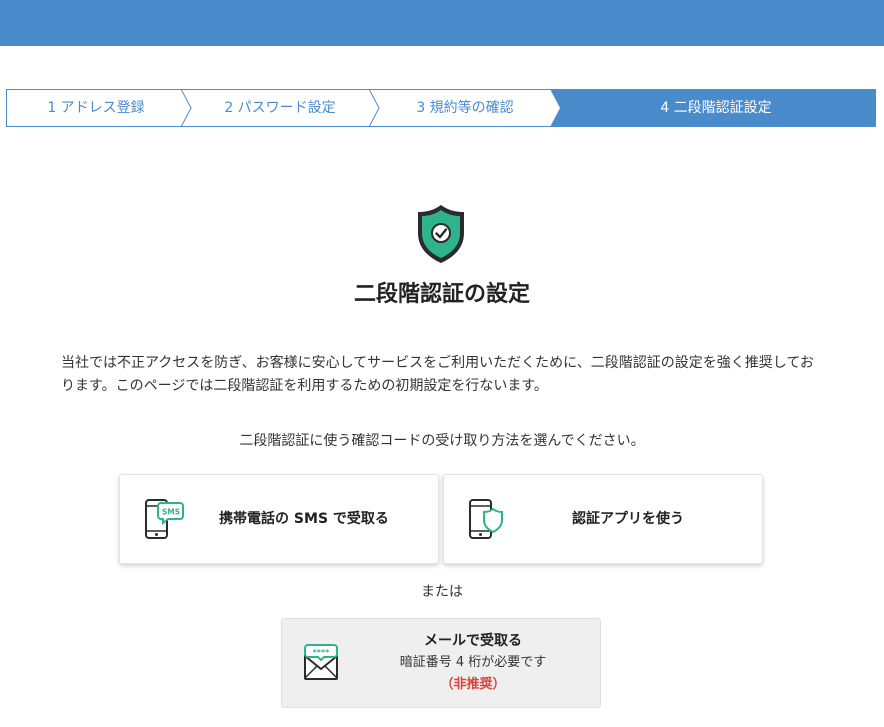 Image resolution: width=884 pixels, height=727 pixels. I want to click on sms-option-button: SMS 携帯電話の SMS で受取る, so click(279, 519).